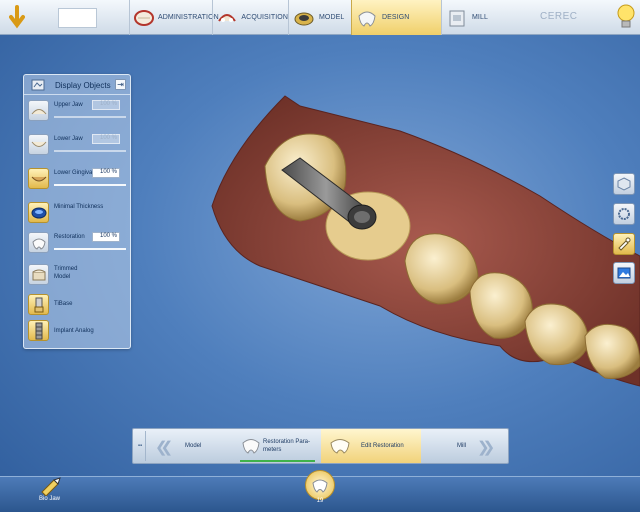 The image size is (640, 512). I want to click on implant-analog-icon, so click(38, 330).